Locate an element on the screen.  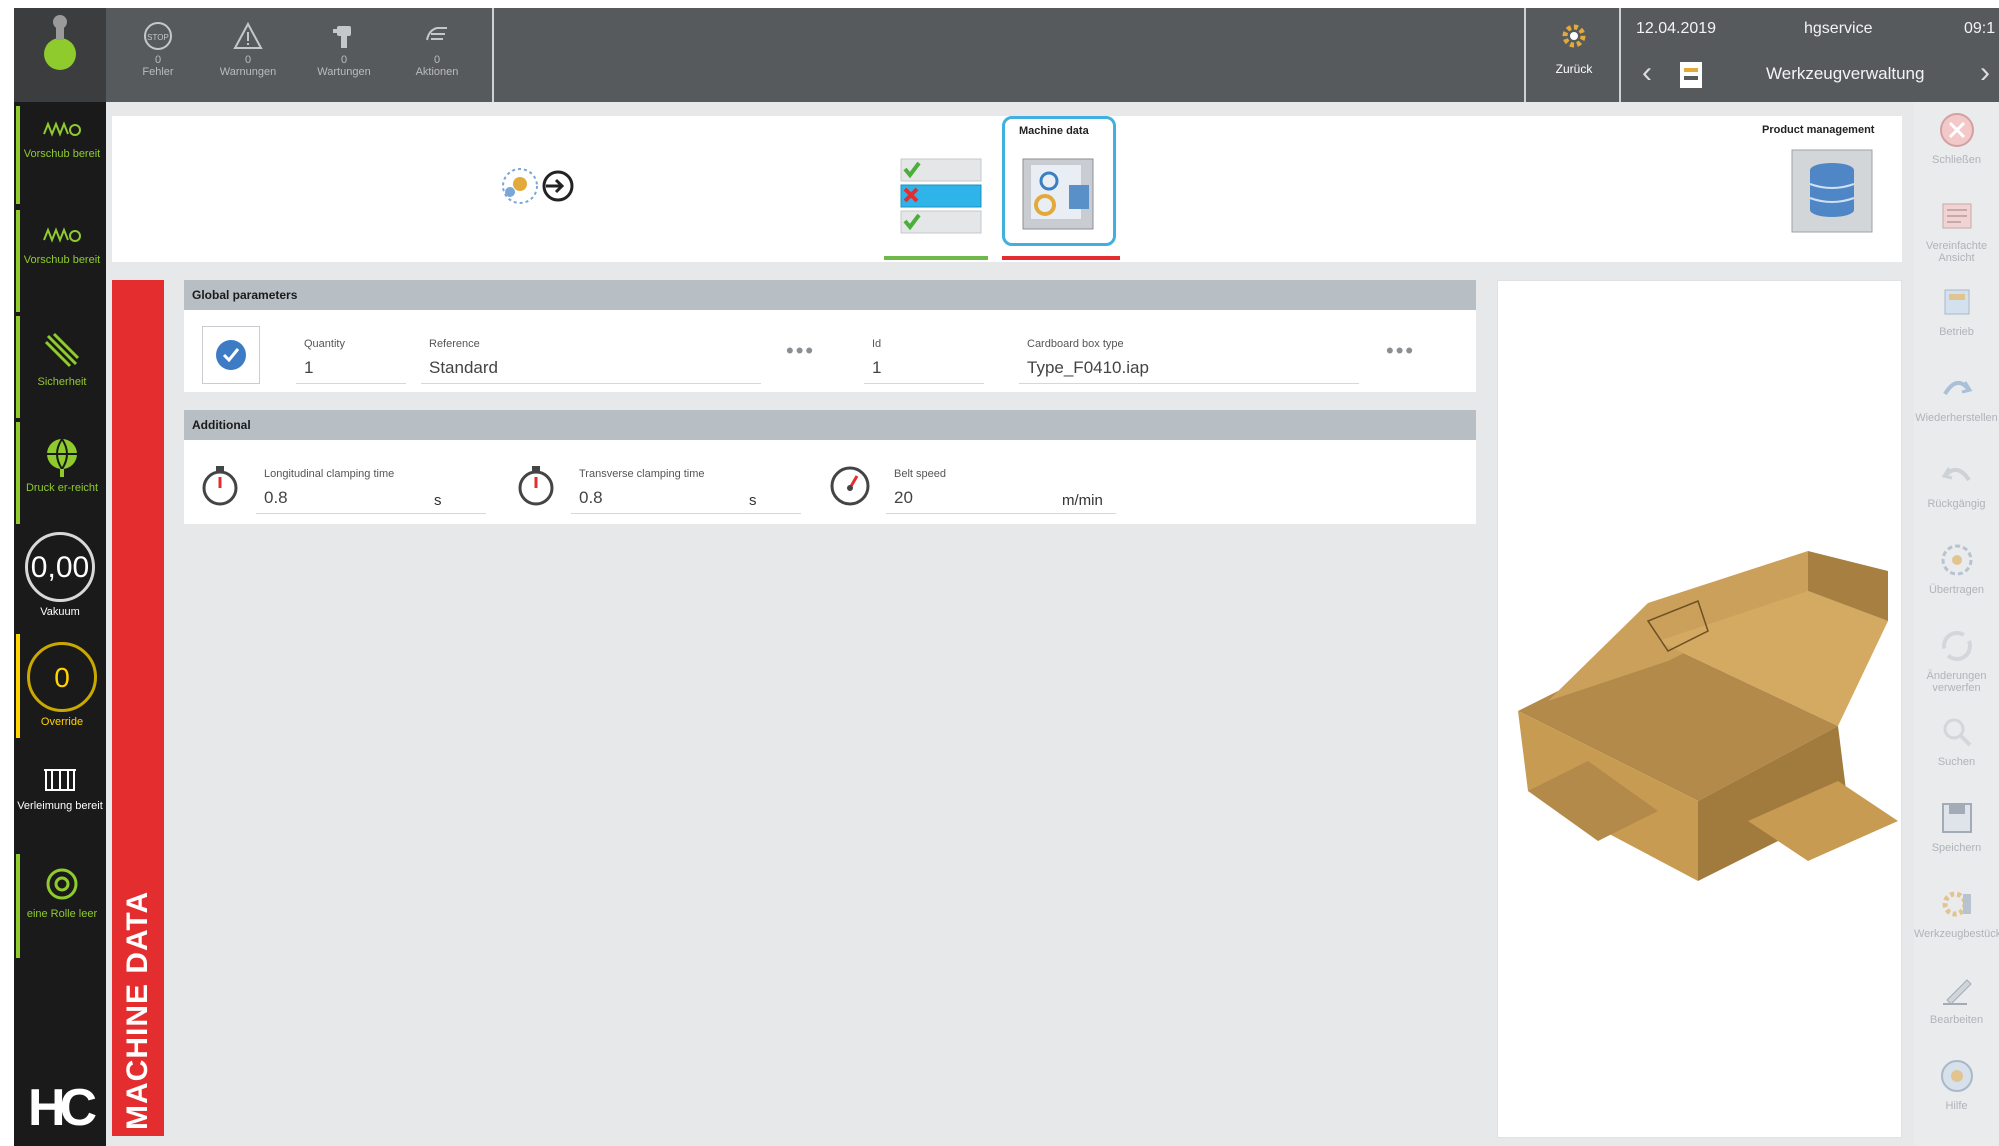
sidebar-item-roll: eine Rolle leer is located at coordinates (60, 906).